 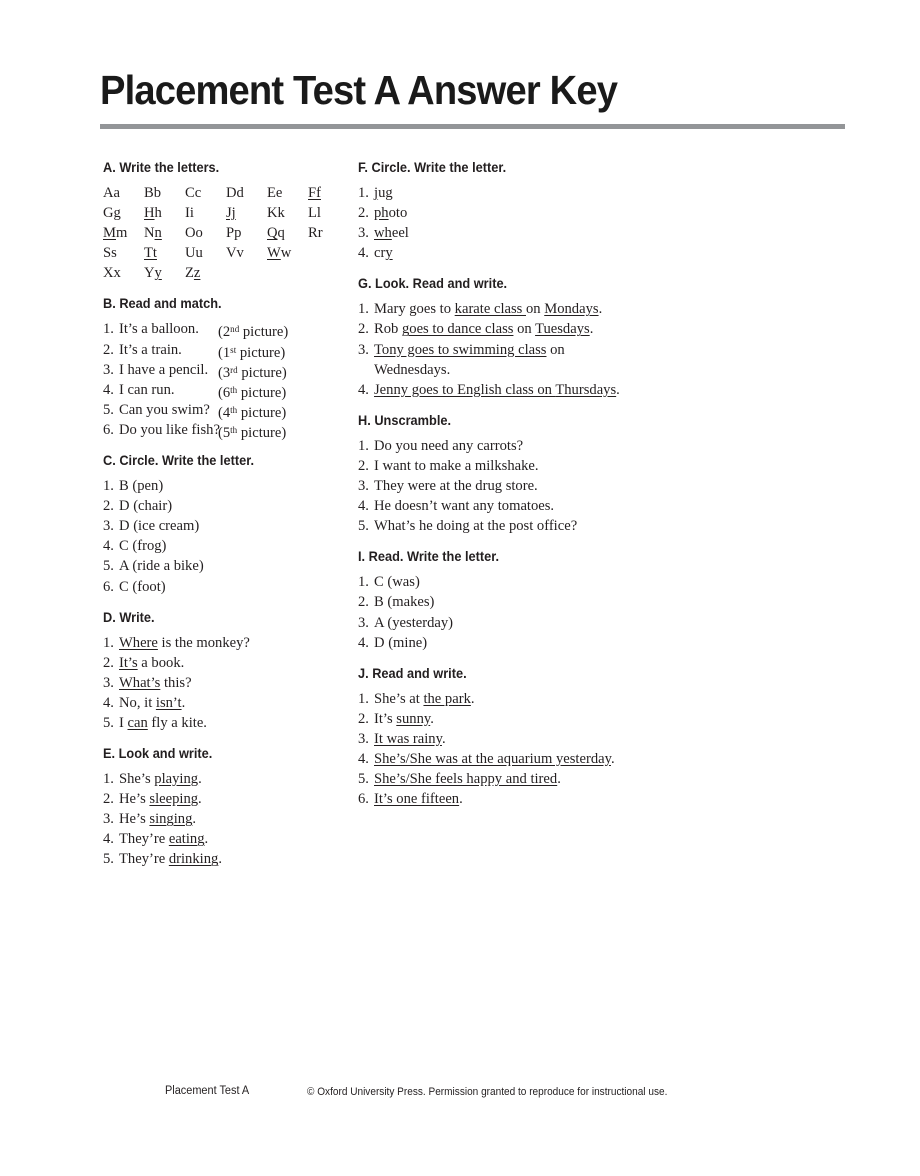 What do you see at coordinates (174, 799) in the screenshot?
I see `answer-underline: sleeping` at bounding box center [174, 799].